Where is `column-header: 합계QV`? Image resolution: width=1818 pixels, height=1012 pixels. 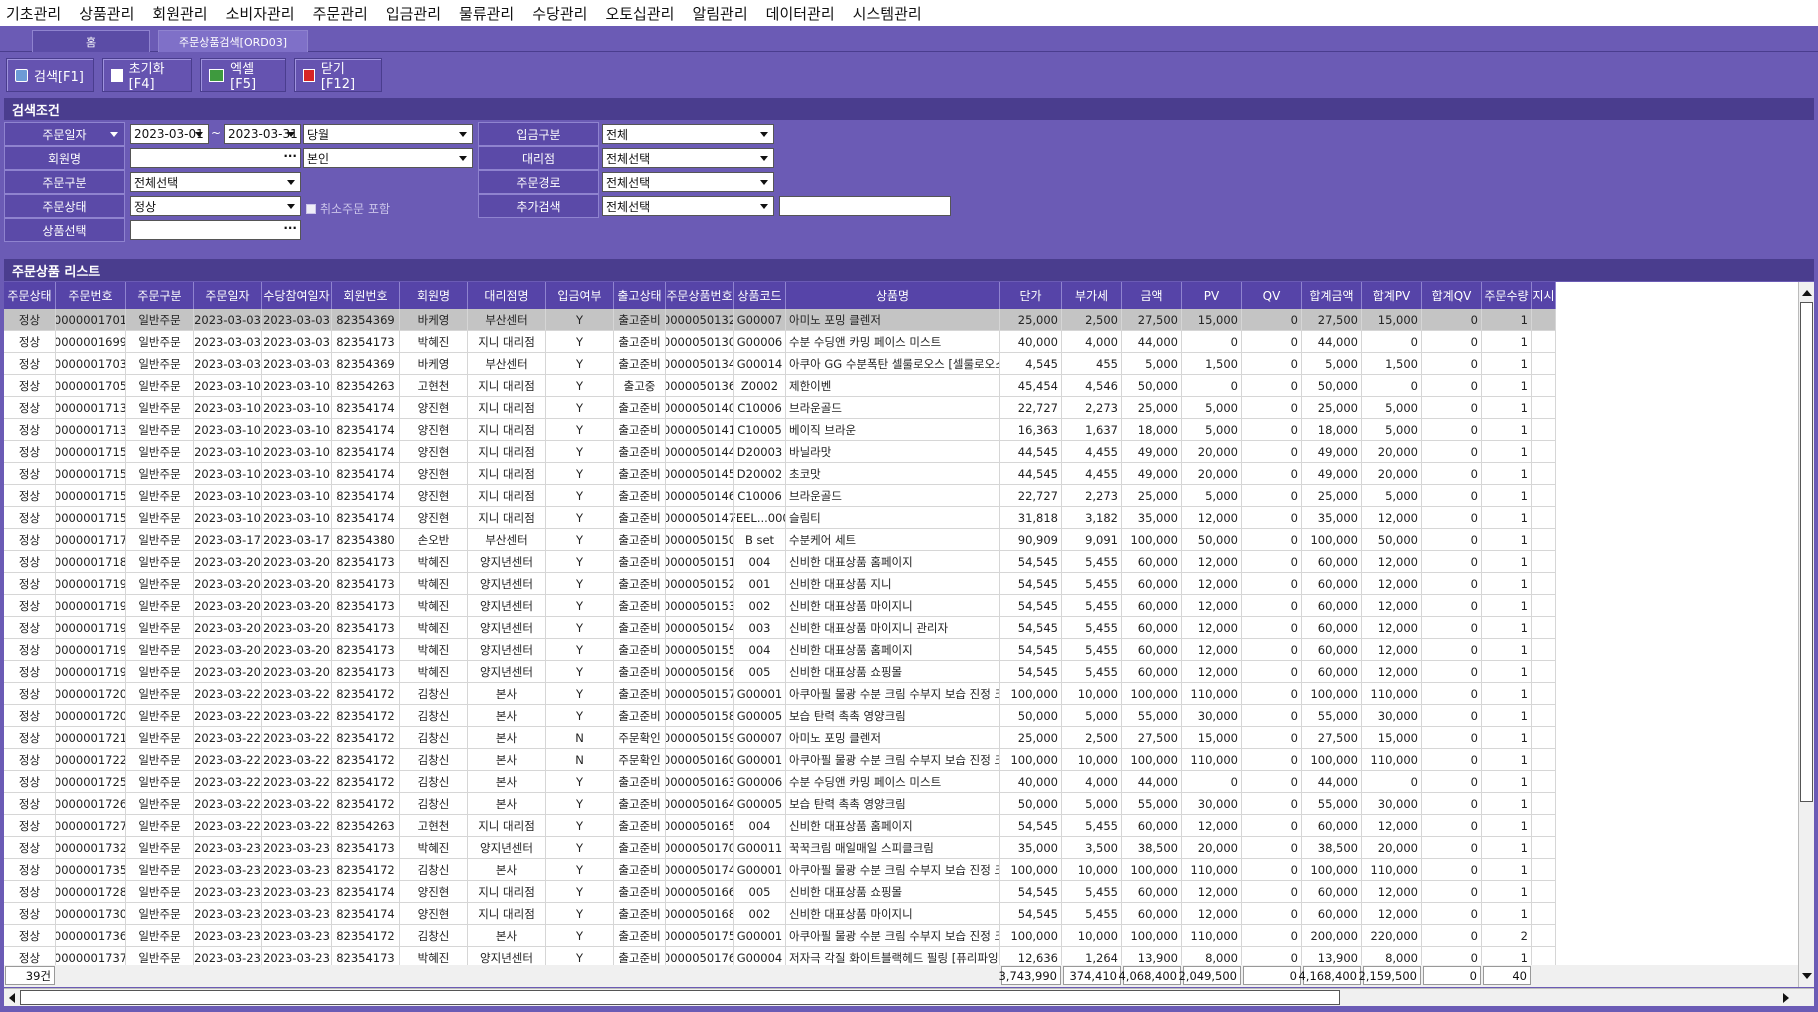 column-header: 합계QV is located at coordinates (1452, 295).